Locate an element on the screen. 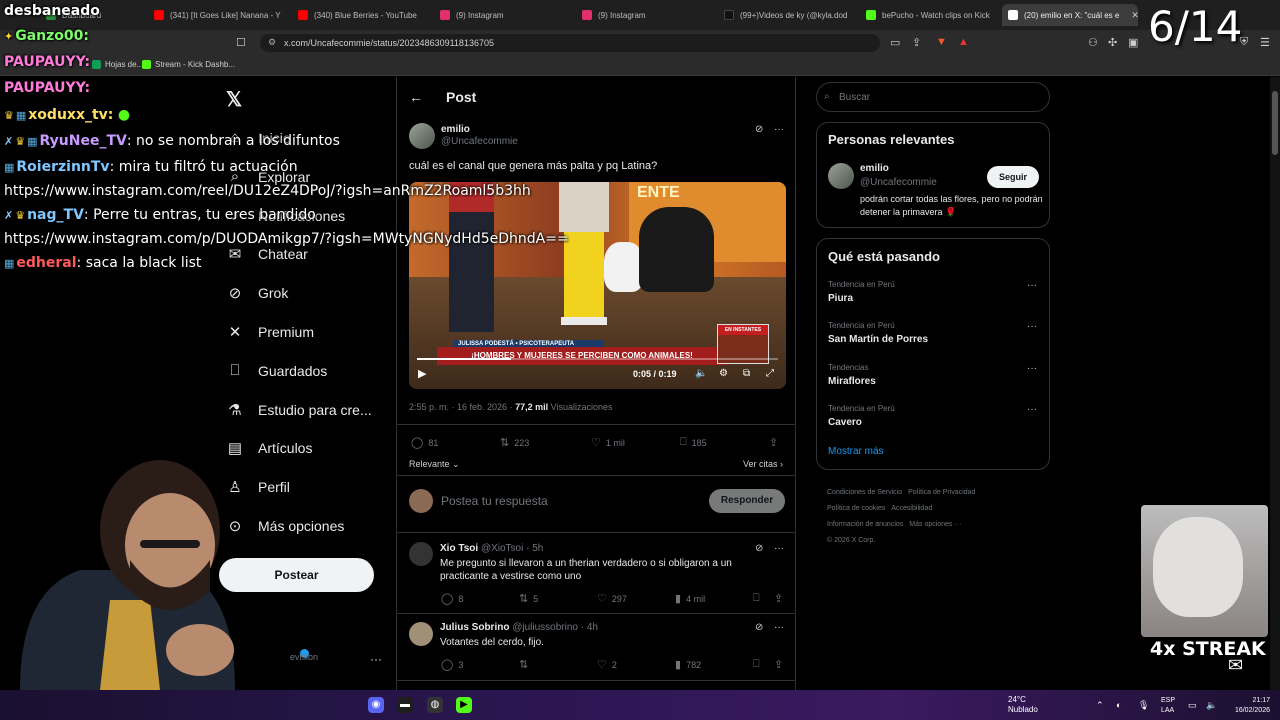 This screenshot has width=1280, height=720. like-action: ♡ 297 is located at coordinates (612, 598).